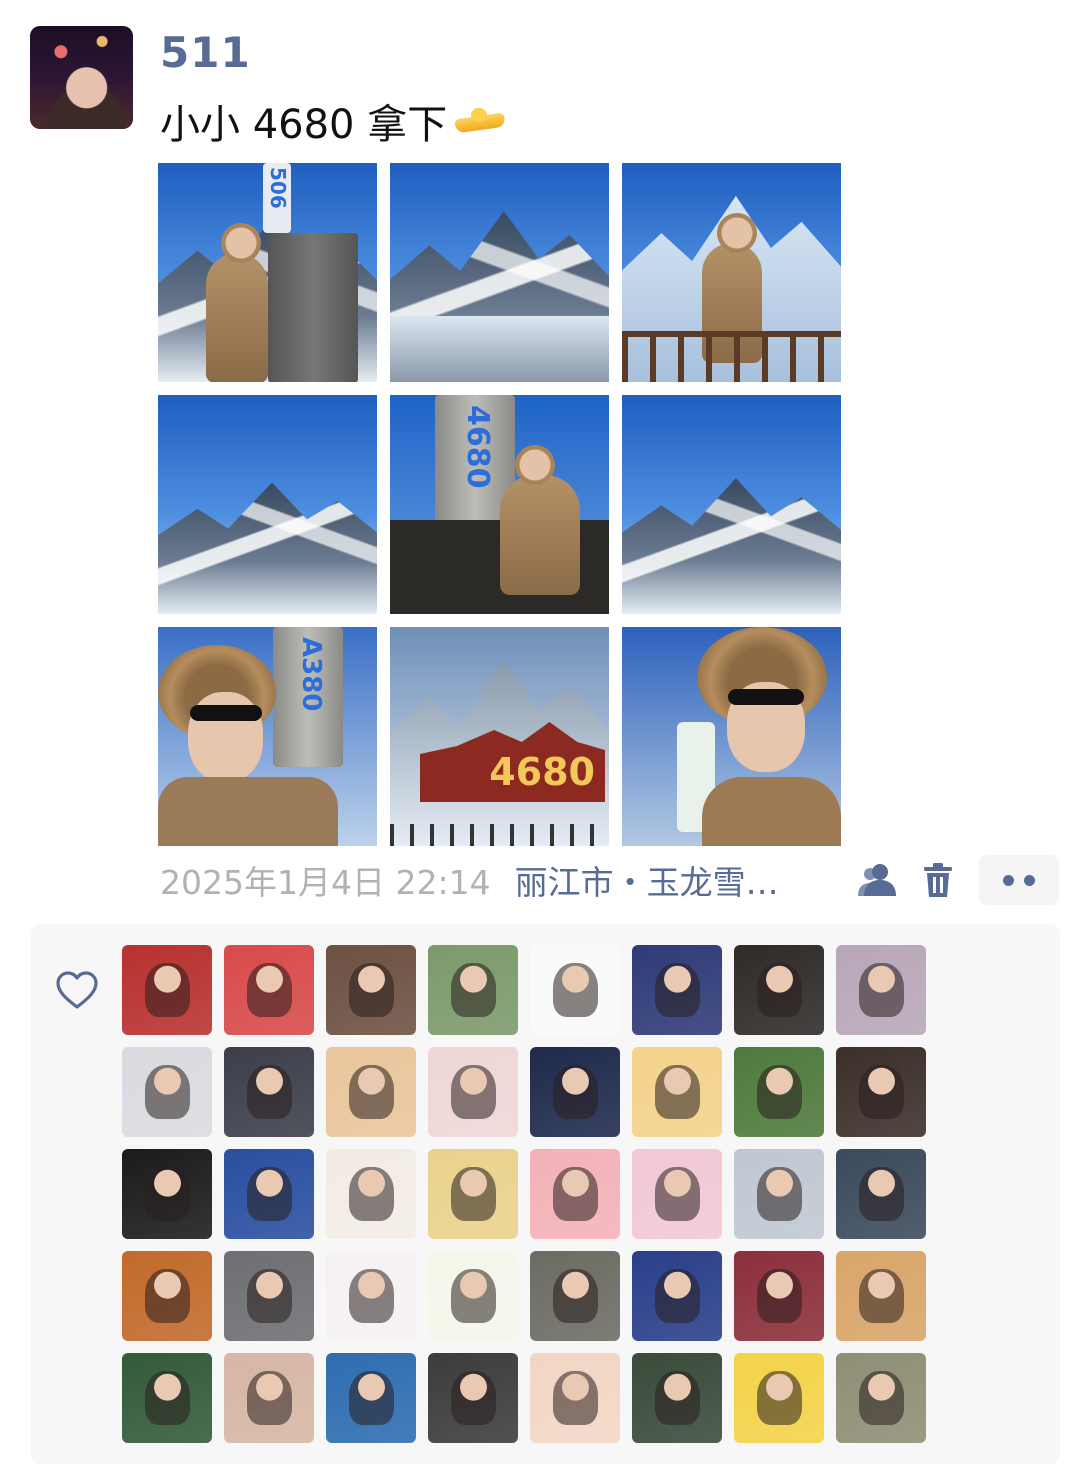 The height and width of the screenshot is (1464, 1080). Describe the element at coordinates (313, 307) in the screenshot. I see `stone-marker` at that location.